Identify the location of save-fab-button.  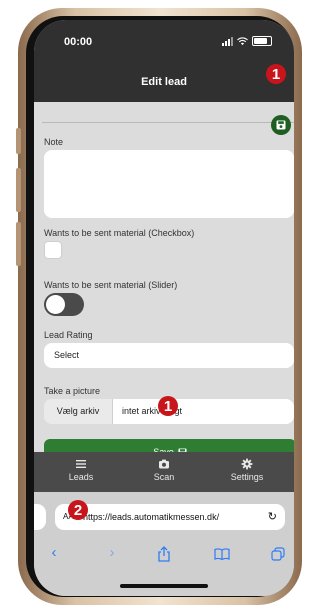
(281, 125).